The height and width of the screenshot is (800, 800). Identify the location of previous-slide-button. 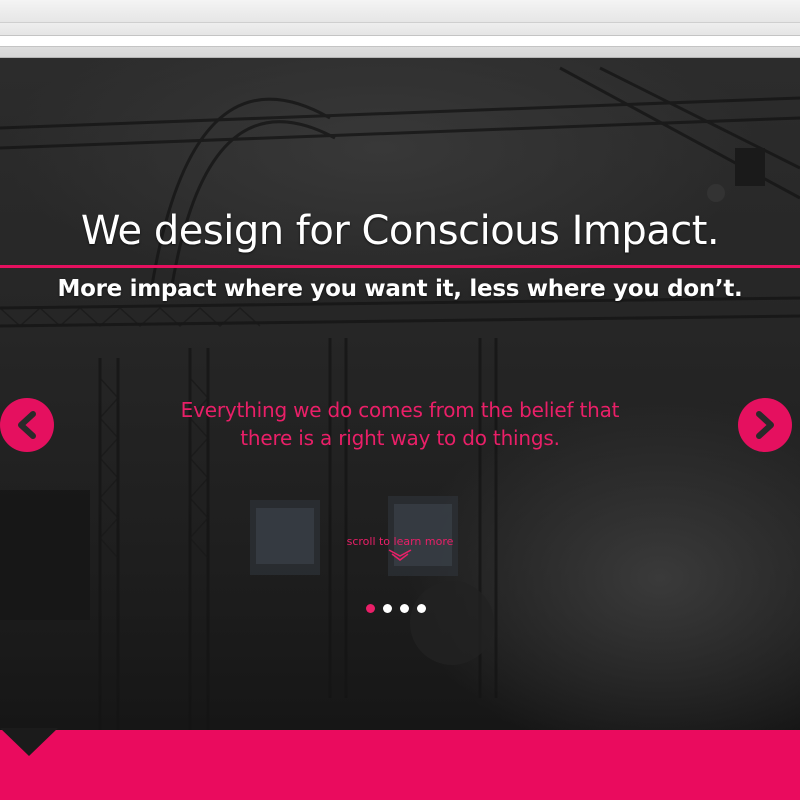
(27, 425).